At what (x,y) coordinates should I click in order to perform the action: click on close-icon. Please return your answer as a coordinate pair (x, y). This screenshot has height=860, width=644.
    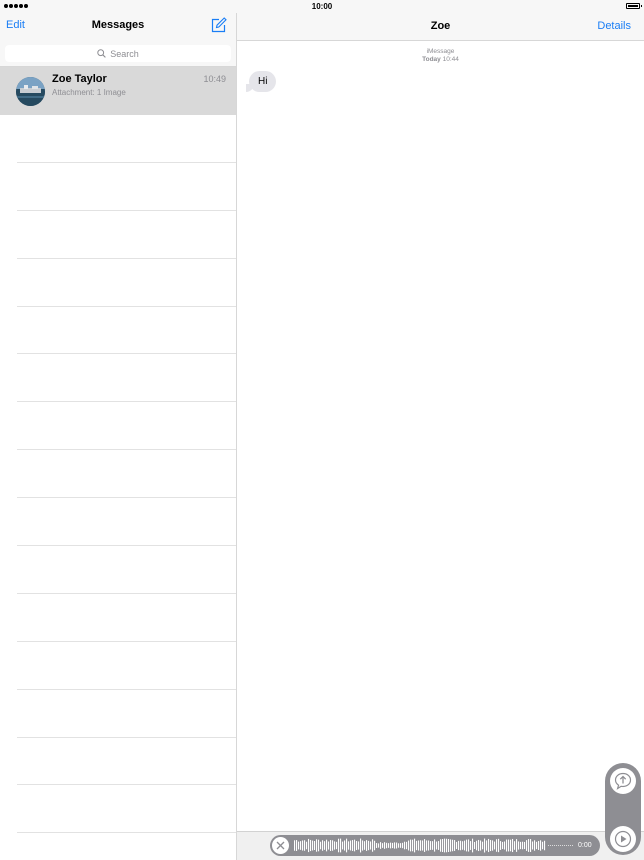
    Looking at the image, I should click on (280, 845).